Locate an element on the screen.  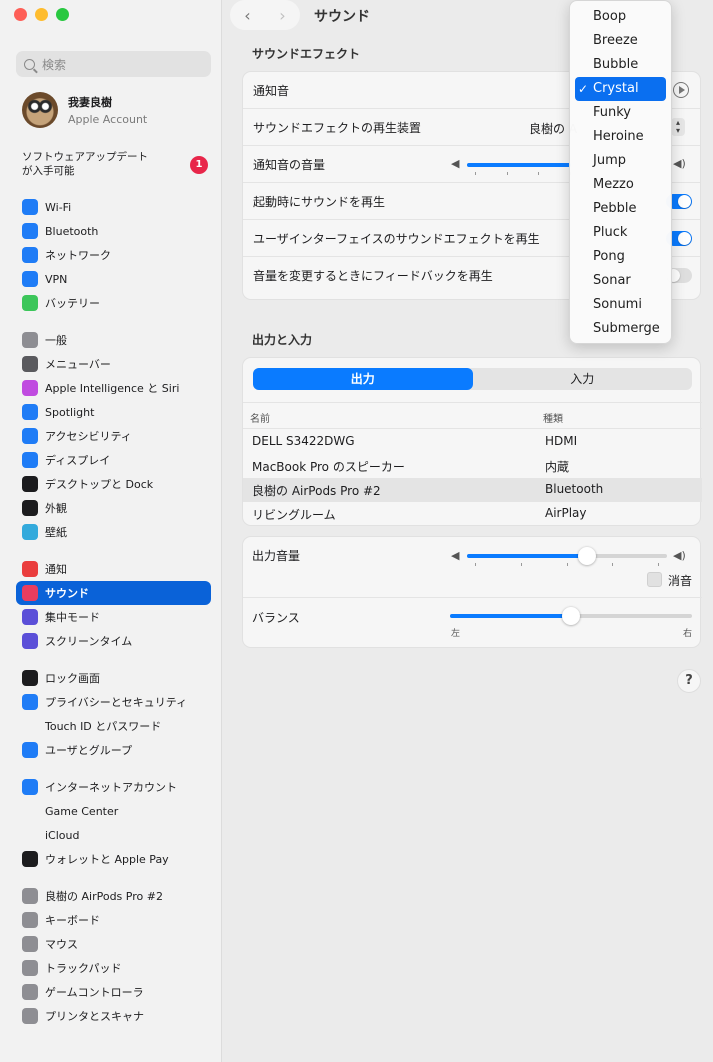
trackpad-icon is located at coordinates (30, 968).